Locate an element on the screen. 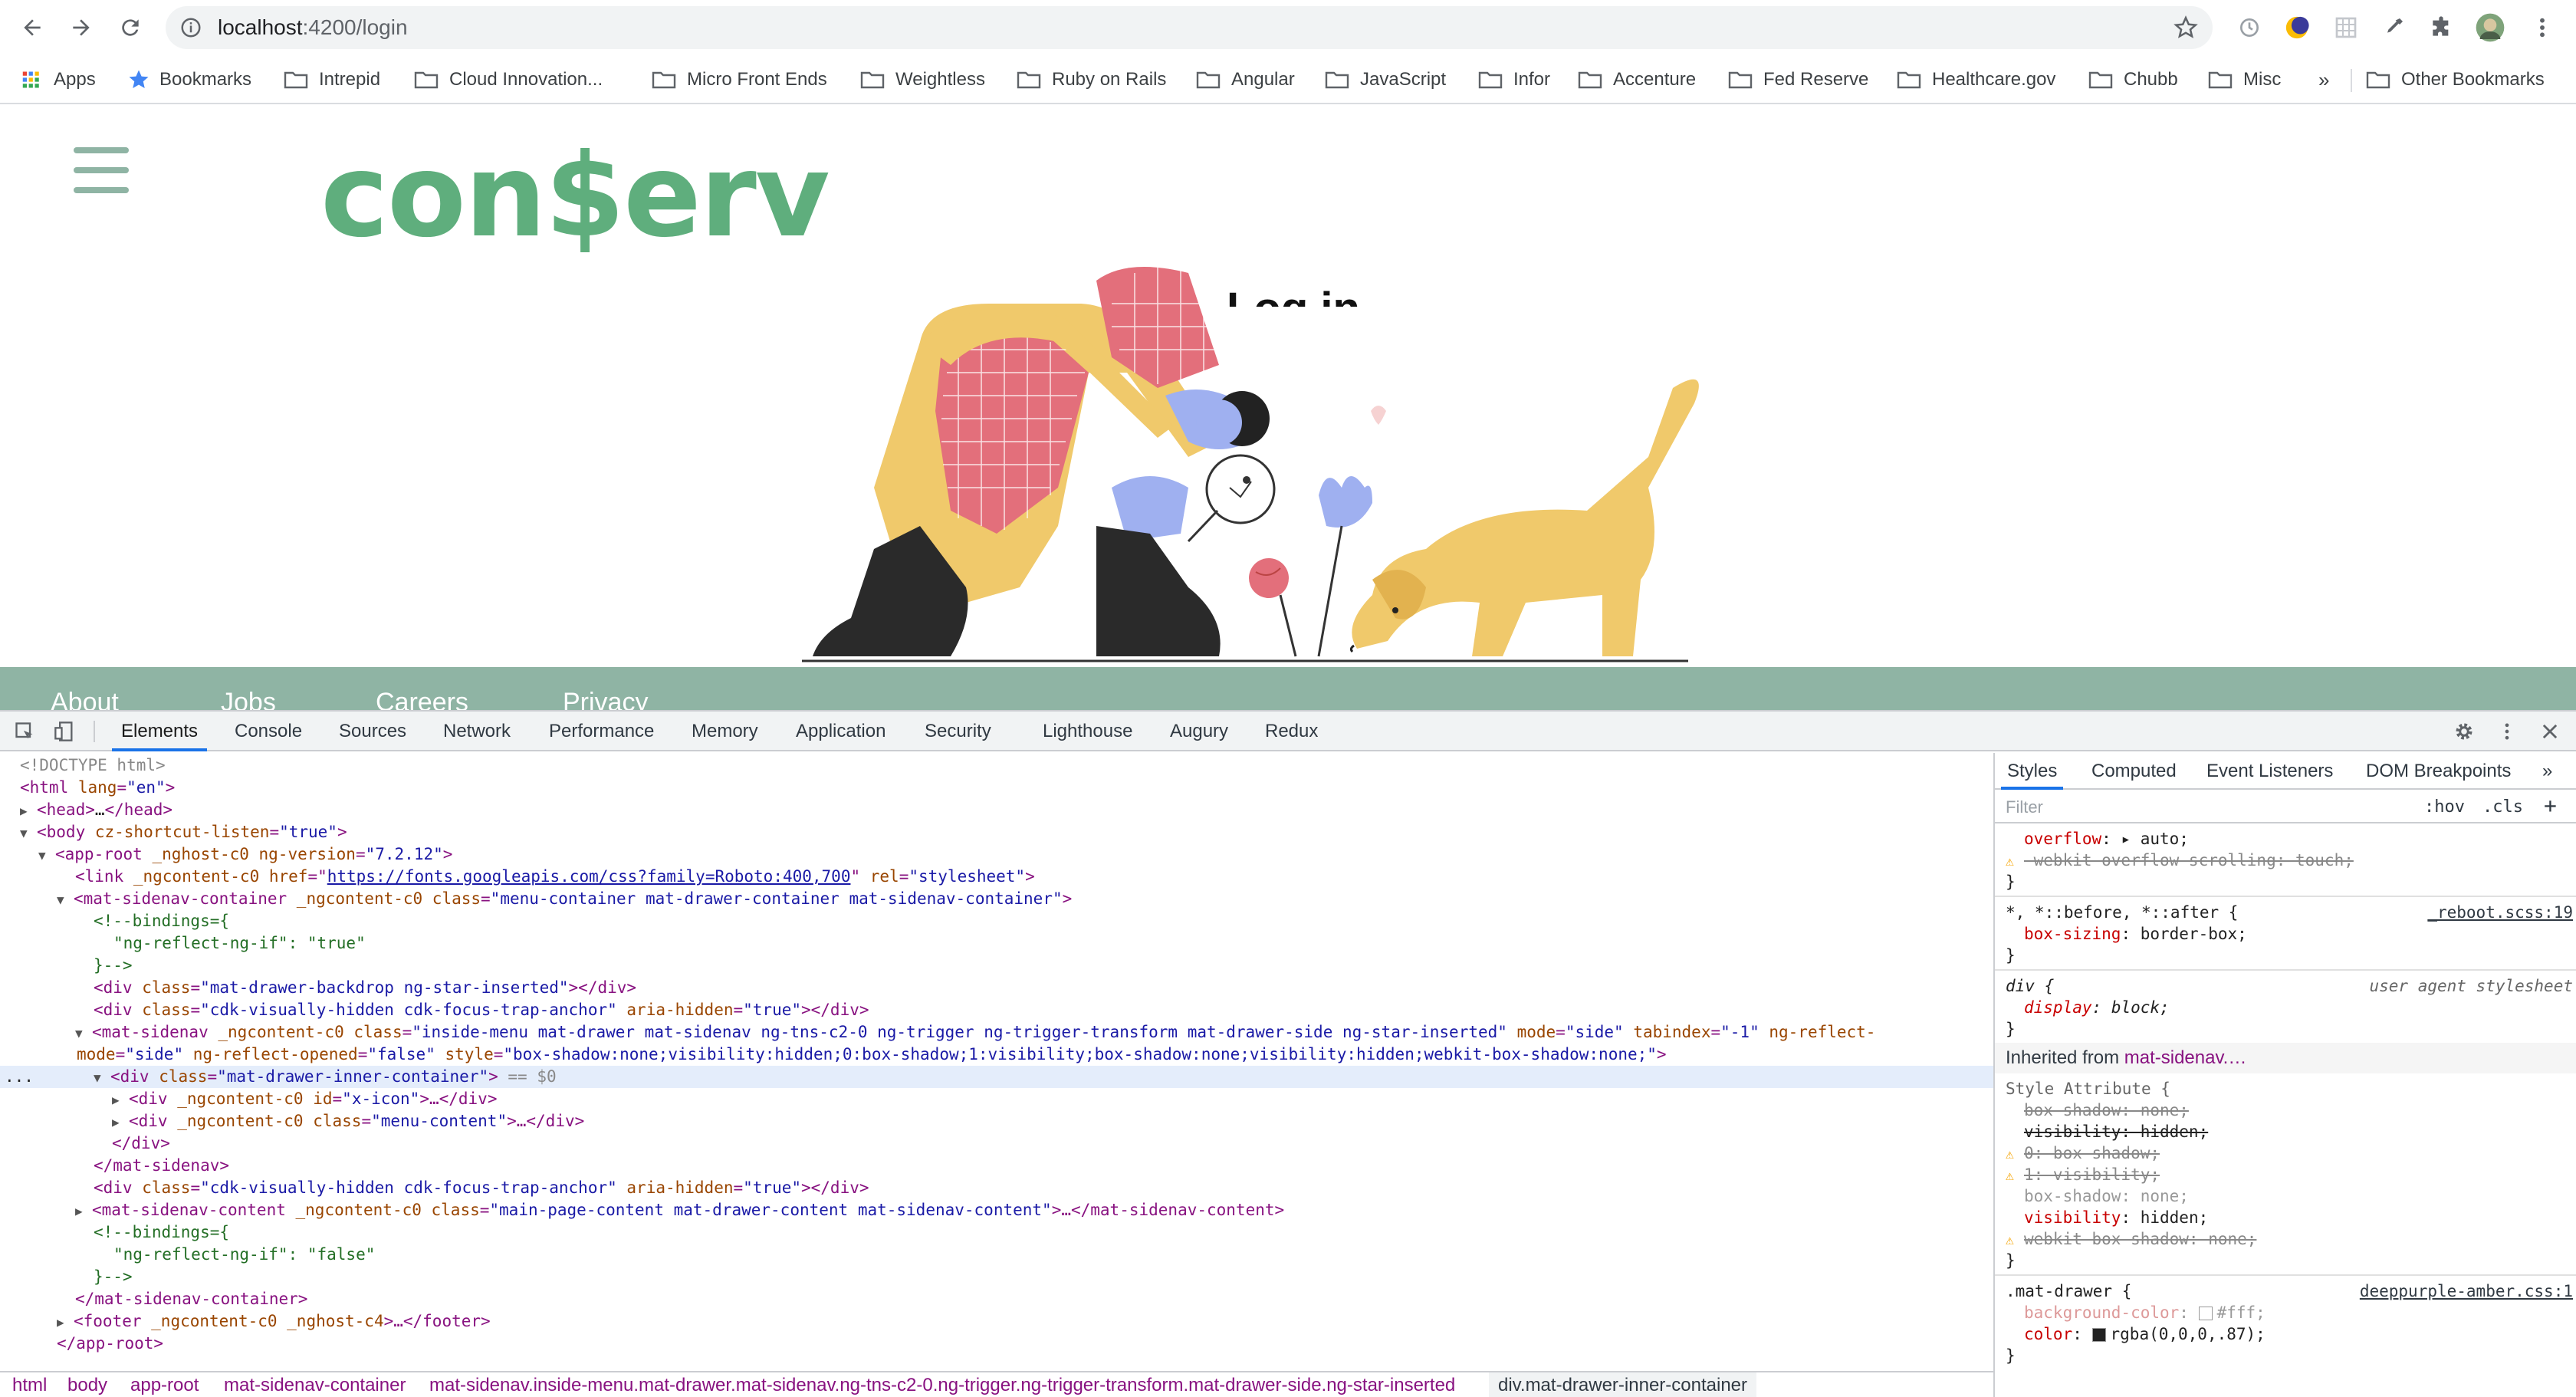 The width and height of the screenshot is (2576, 1397). dom-close-tag: </app-root> is located at coordinates (997, 1344).